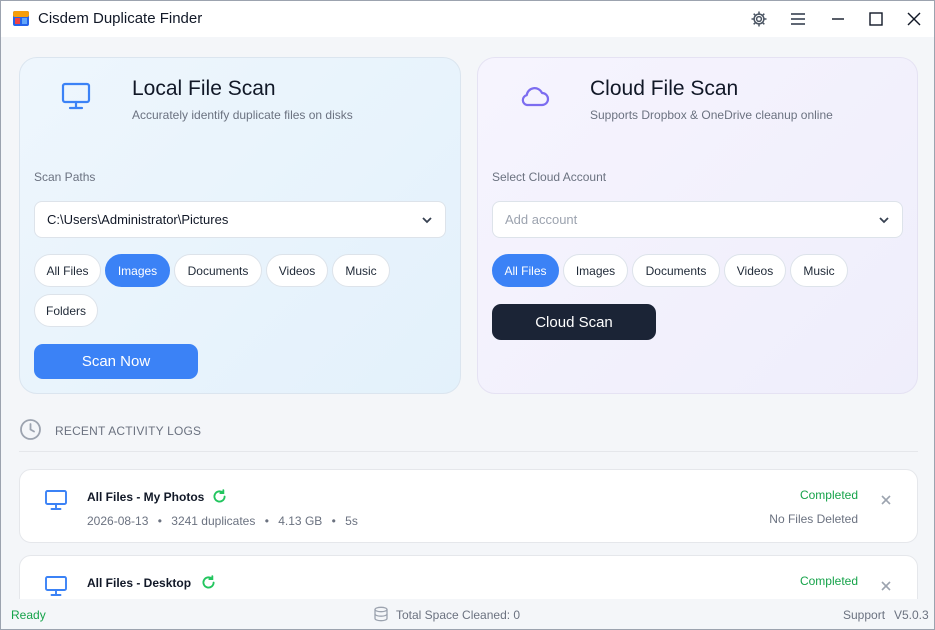 The height and width of the screenshot is (630, 935). What do you see at coordinates (146, 497) in the screenshot?
I see `log-title: All Files - My Photos` at bounding box center [146, 497].